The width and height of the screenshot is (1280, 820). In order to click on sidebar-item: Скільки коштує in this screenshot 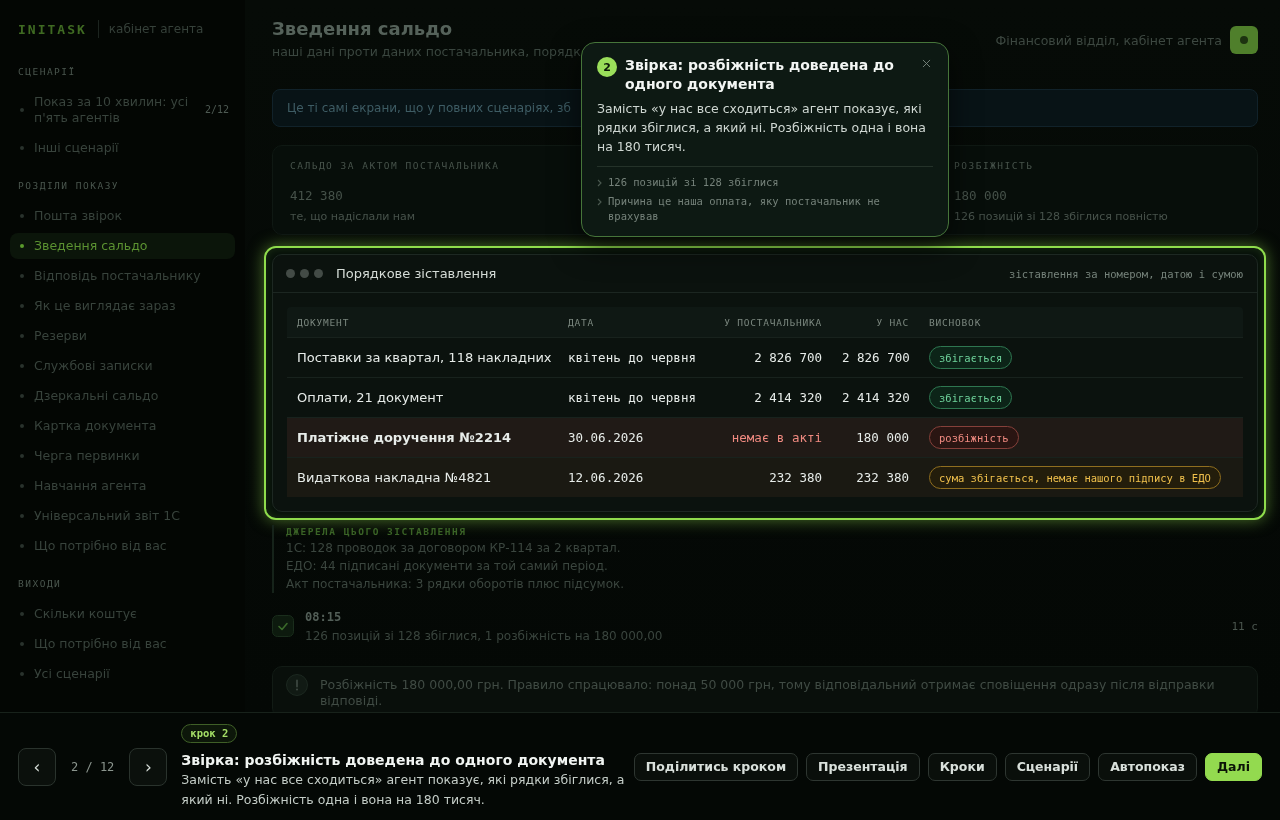, I will do `click(122, 614)`.